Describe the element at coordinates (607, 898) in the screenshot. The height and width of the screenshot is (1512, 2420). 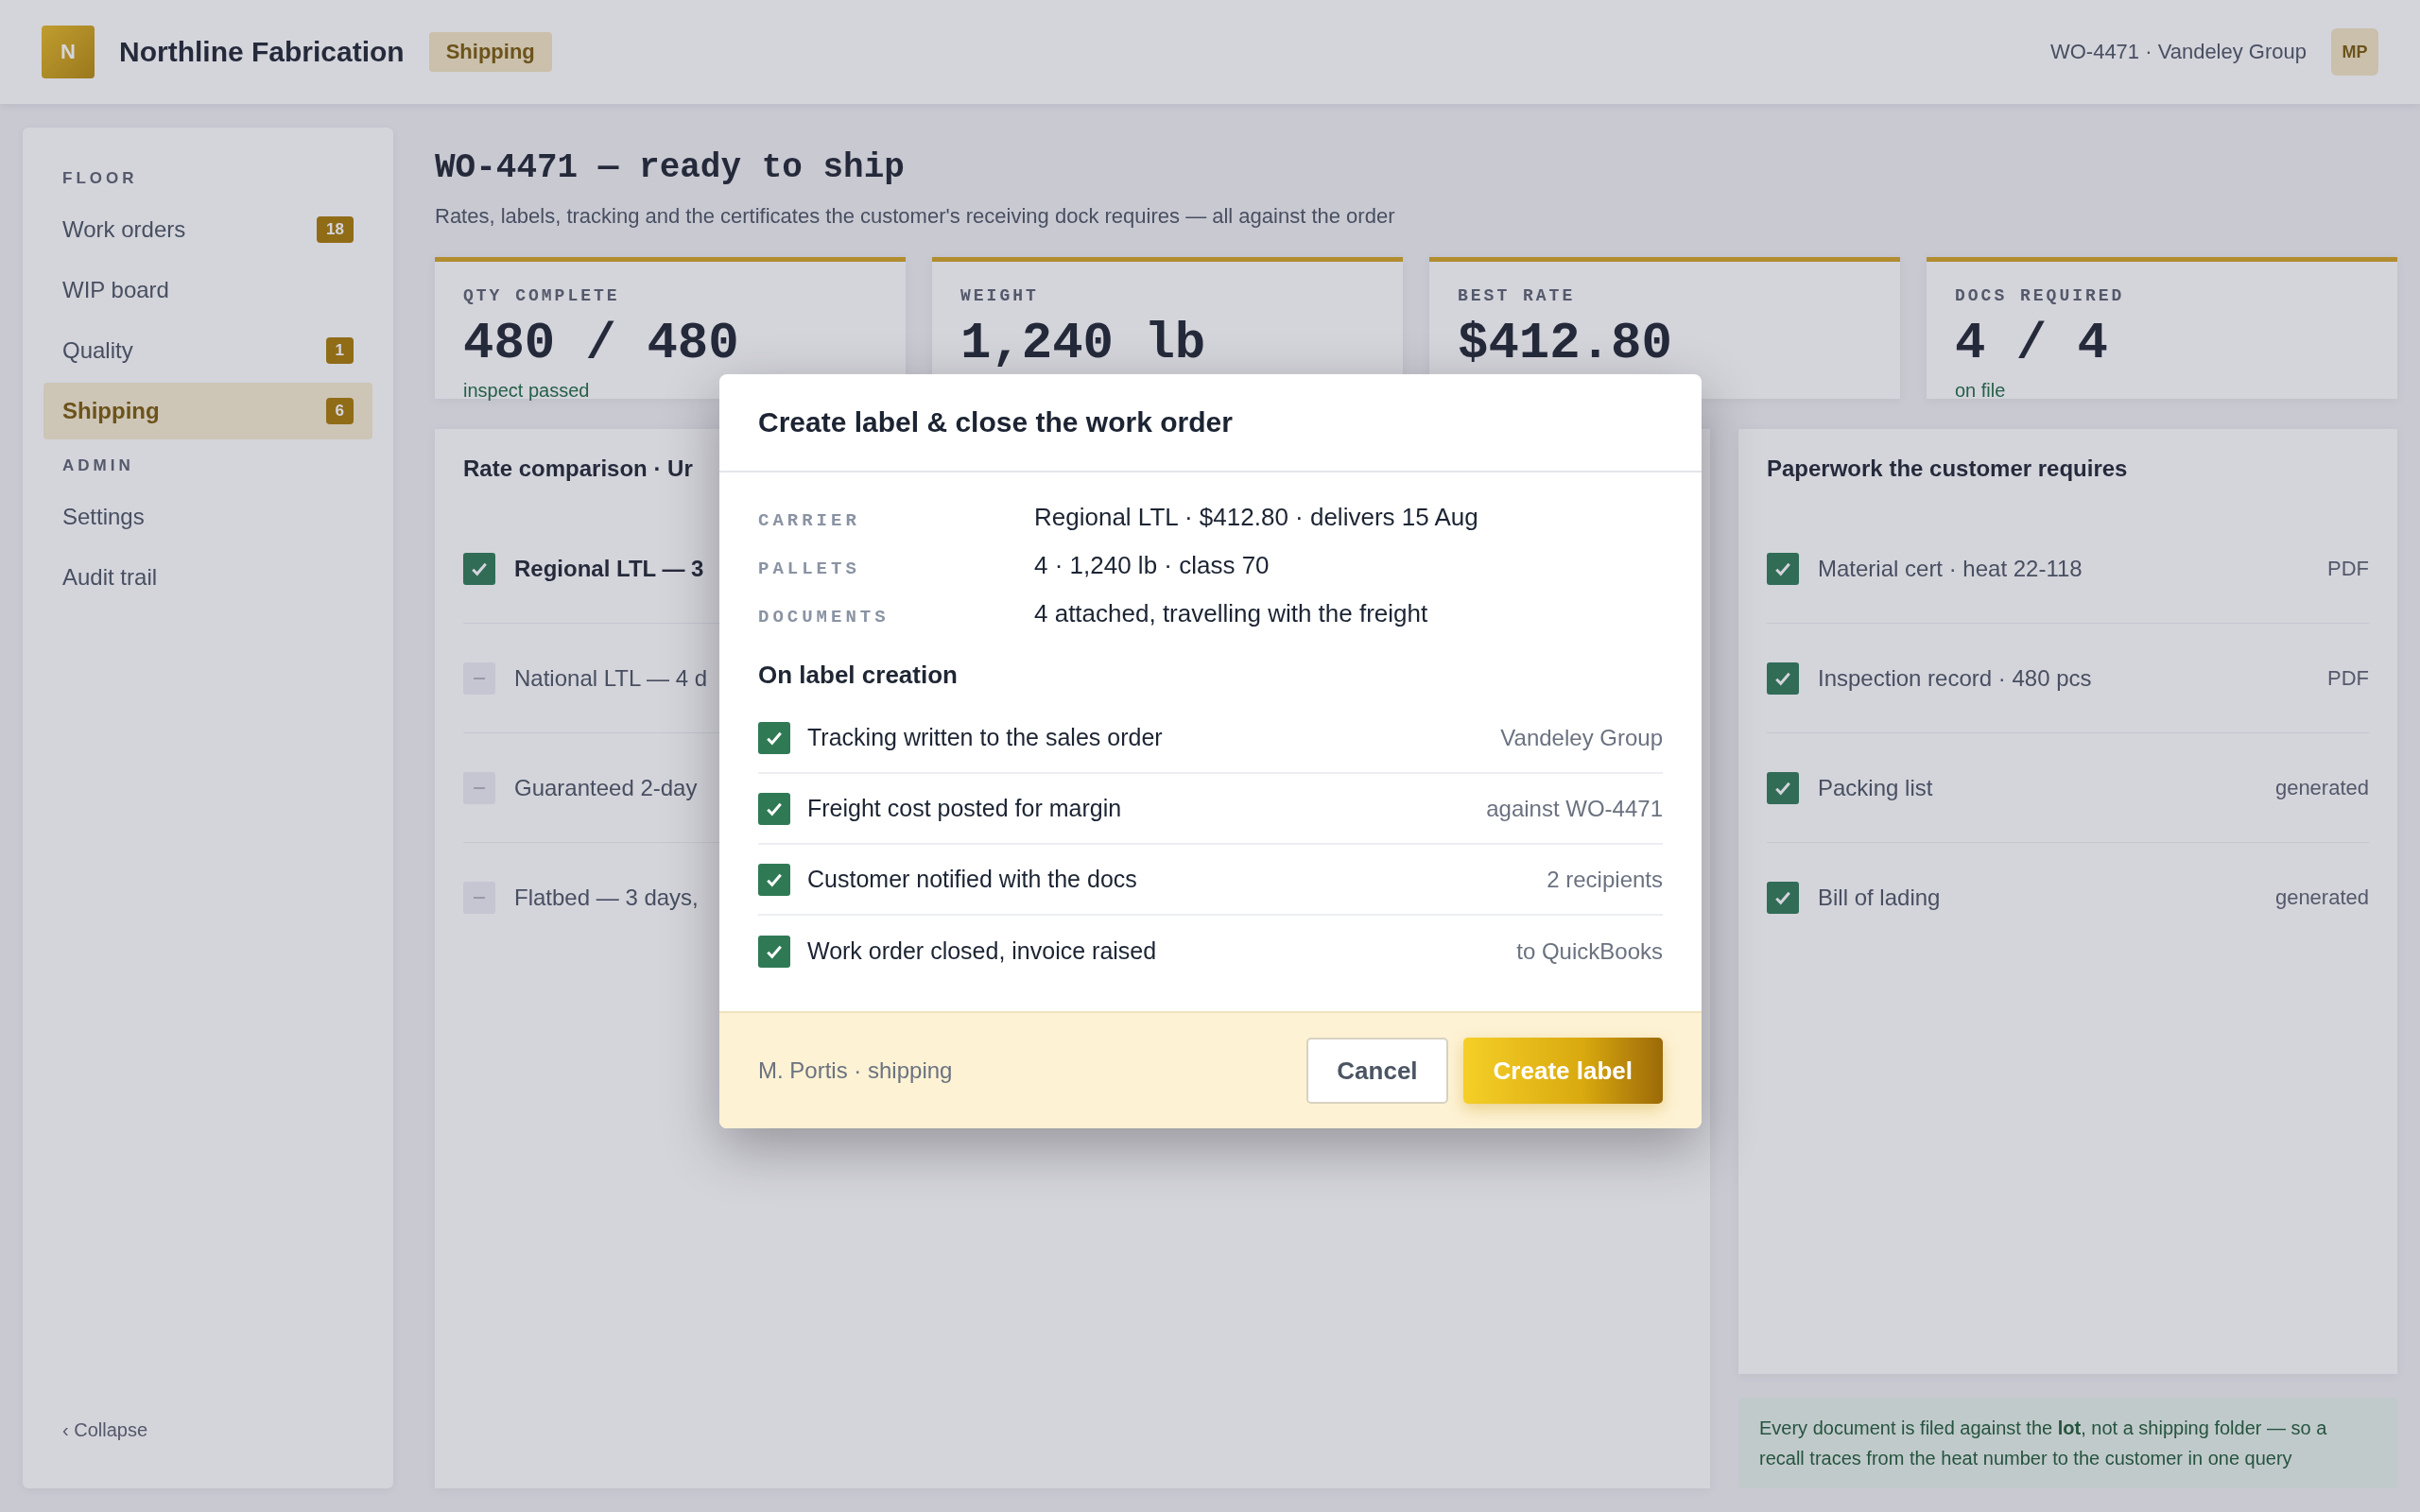
I see `rate-option: Flatbed — 3 days,` at that location.